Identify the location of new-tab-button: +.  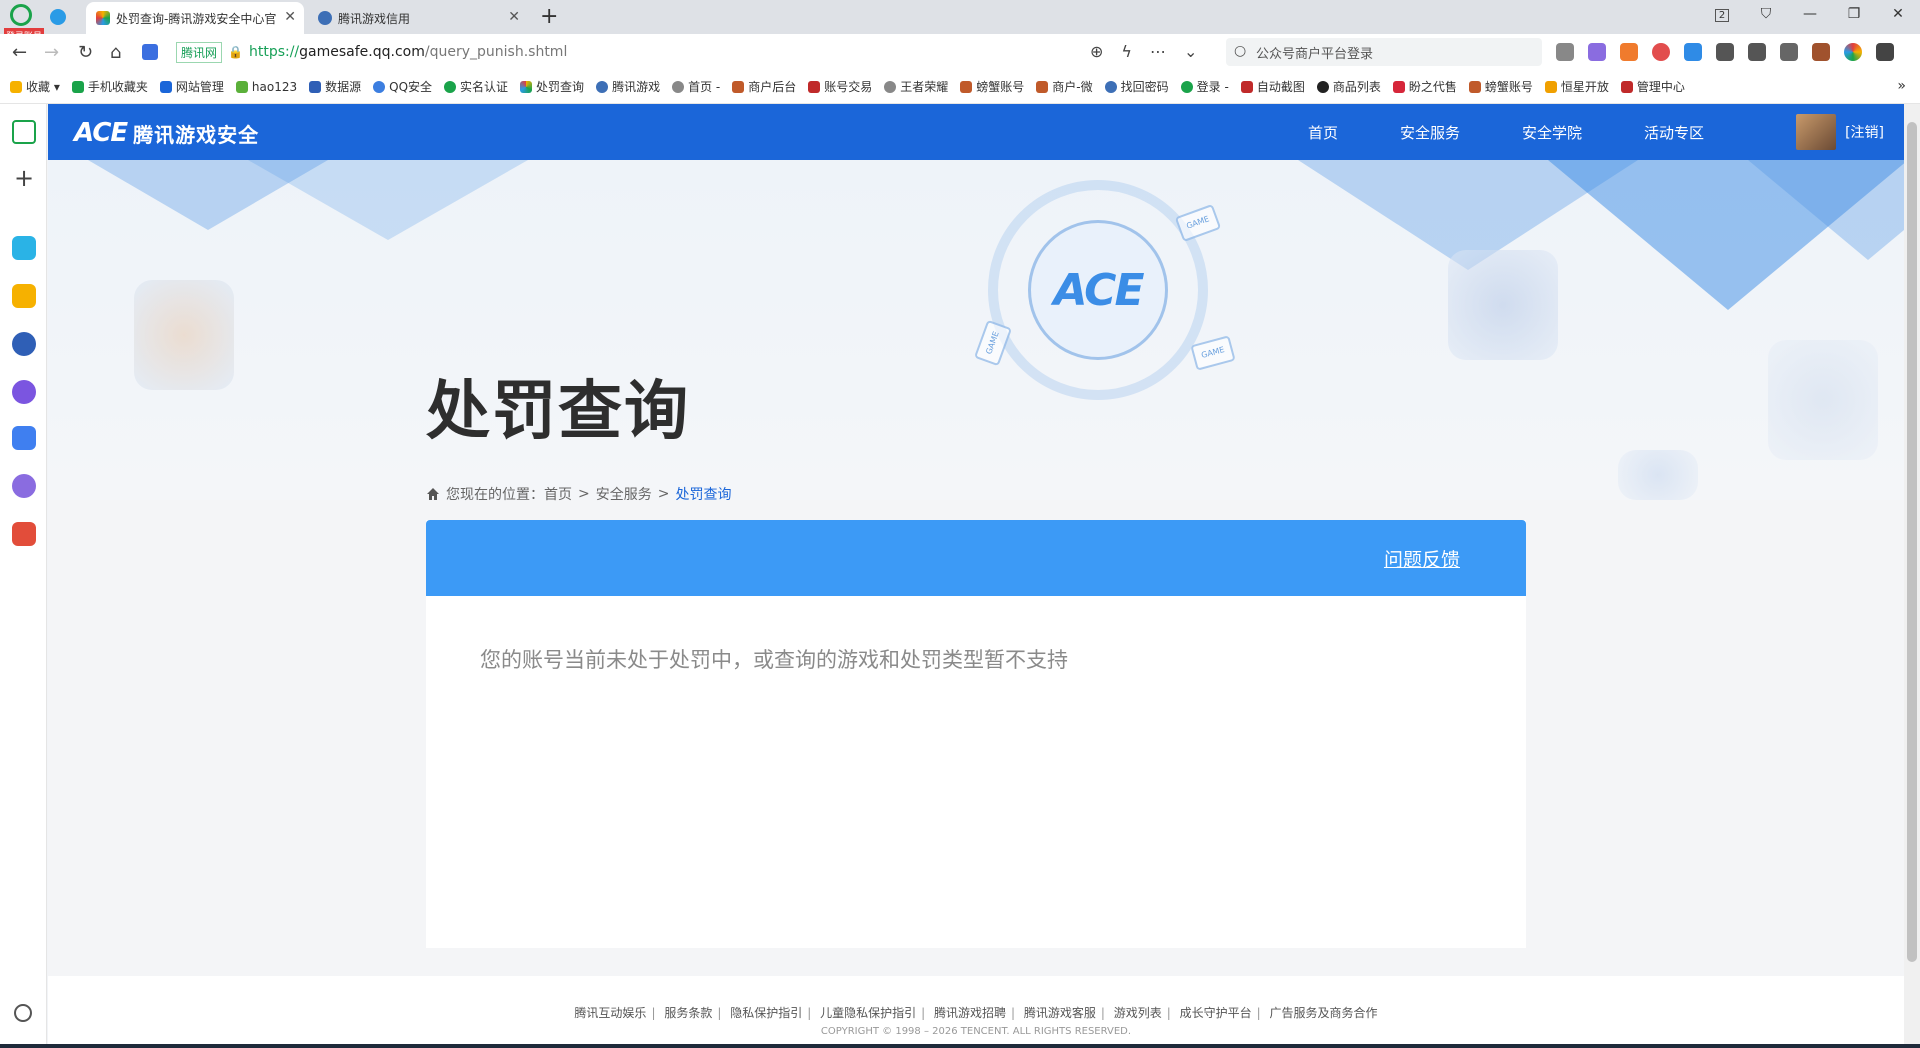
(549, 16).